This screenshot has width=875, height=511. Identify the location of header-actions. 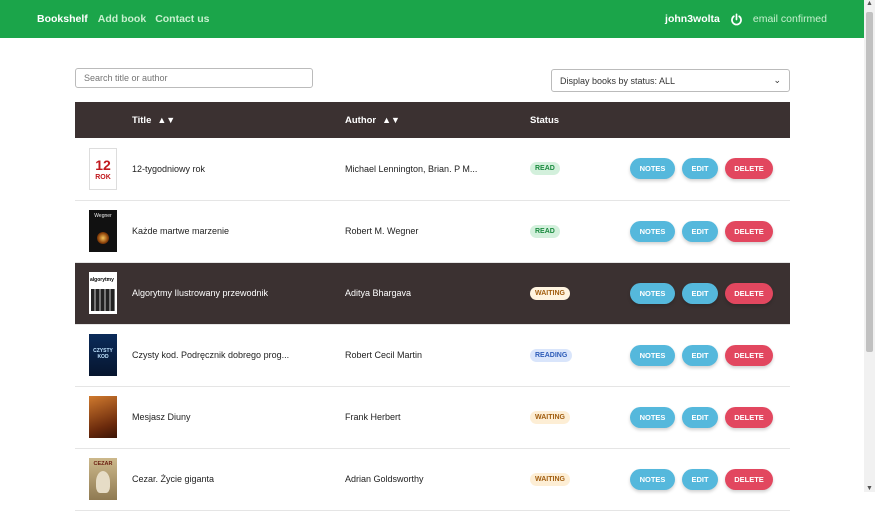
(710, 120).